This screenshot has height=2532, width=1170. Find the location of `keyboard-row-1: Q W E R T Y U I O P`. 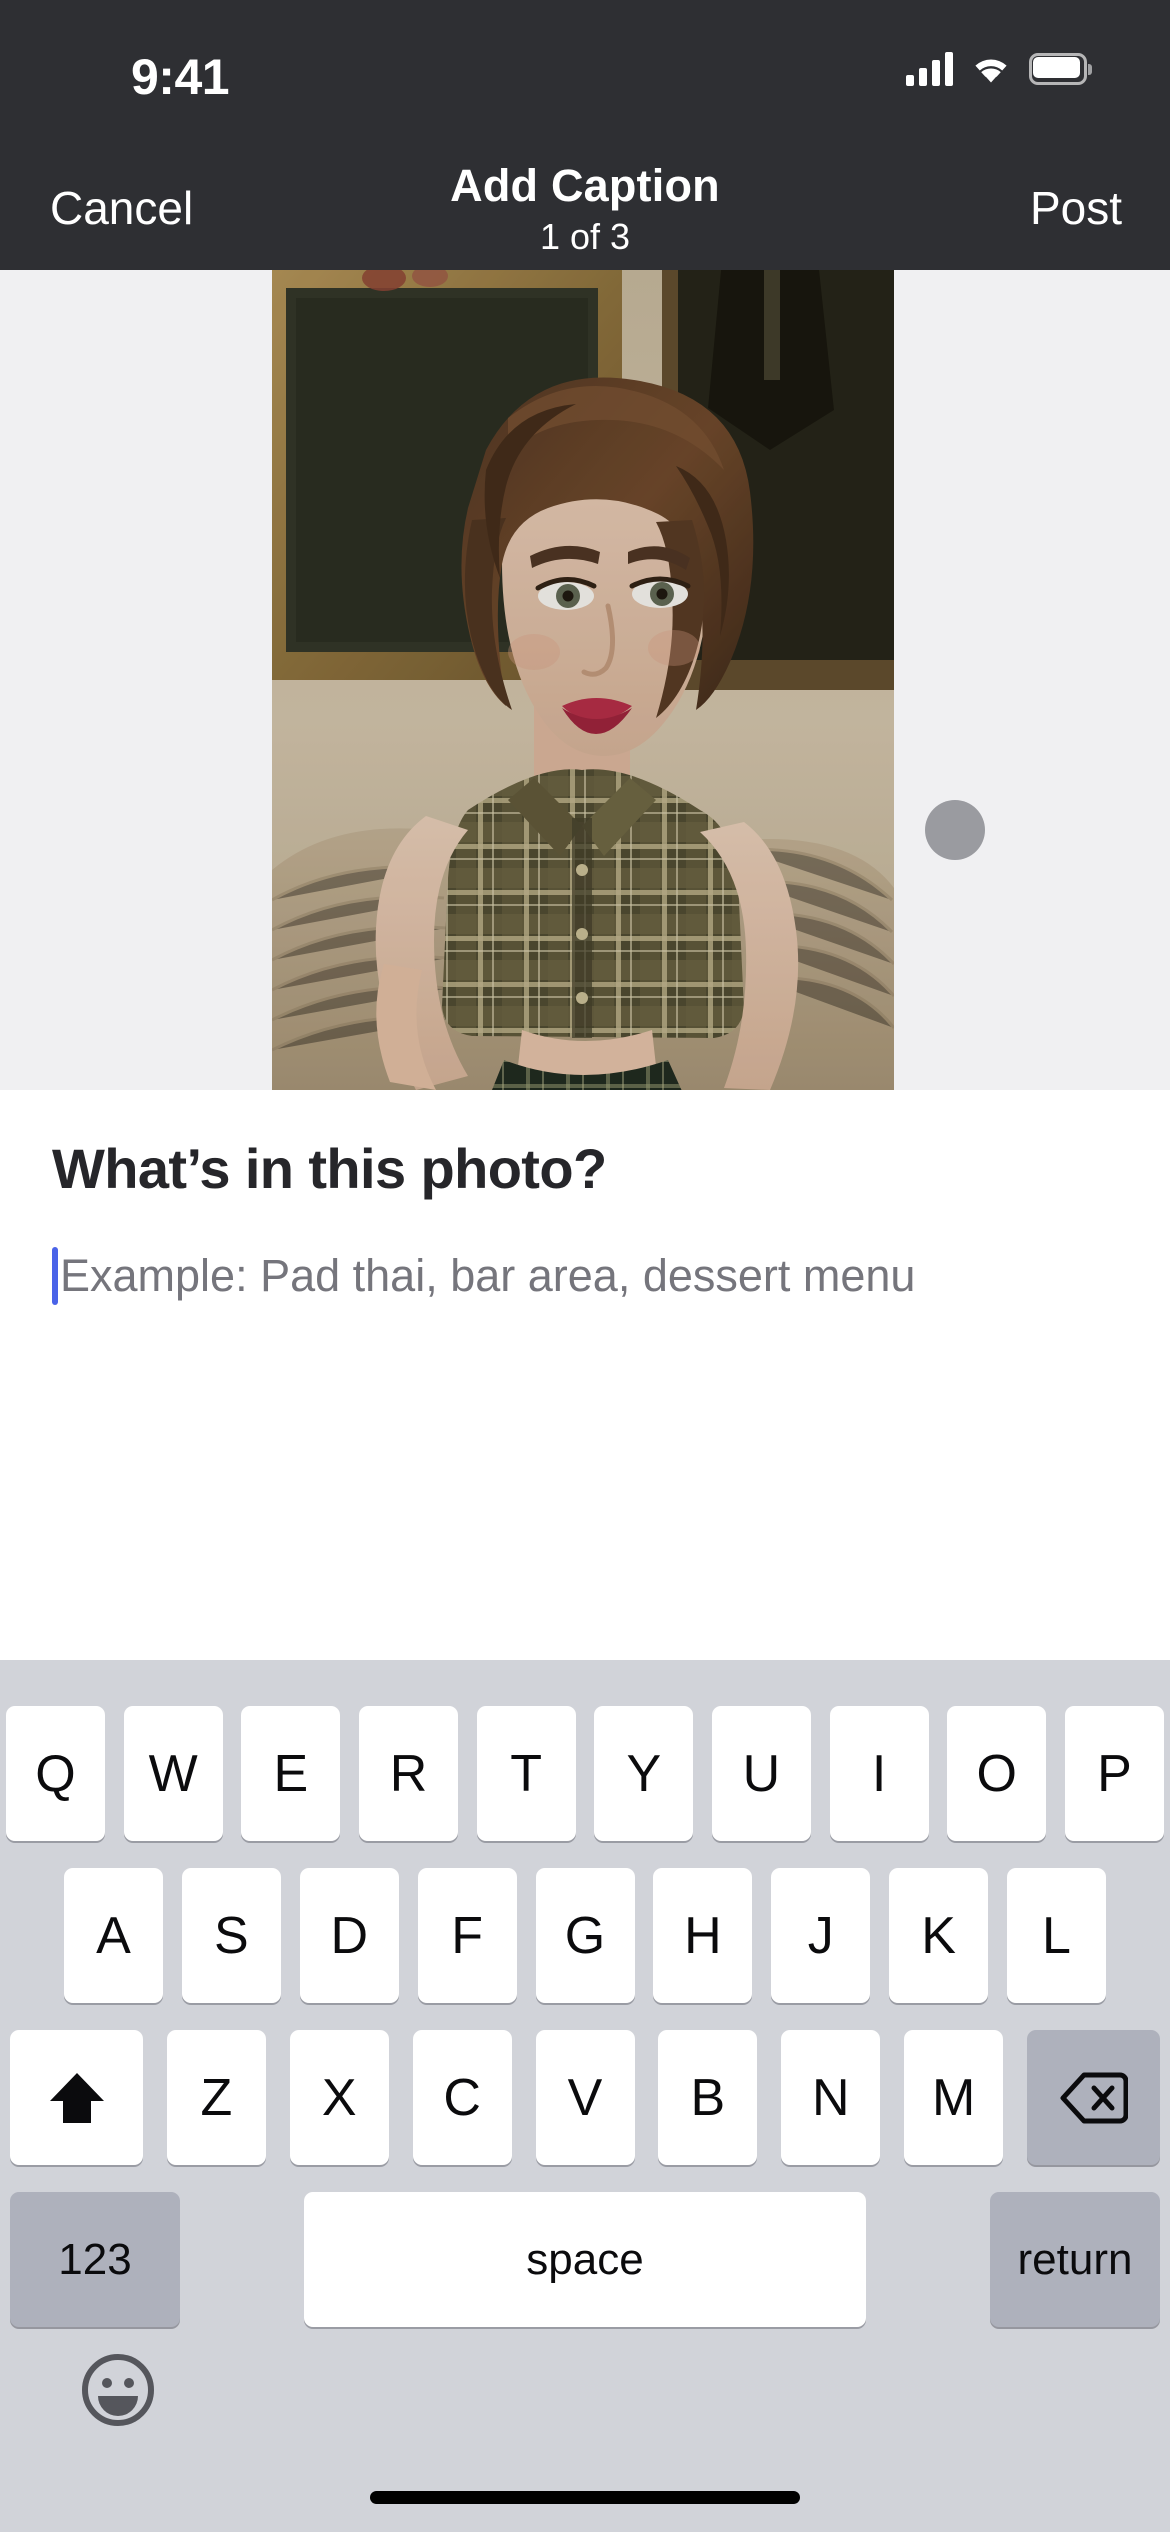

keyboard-row-1: Q W E R T Y U I O P is located at coordinates (585, 1773).